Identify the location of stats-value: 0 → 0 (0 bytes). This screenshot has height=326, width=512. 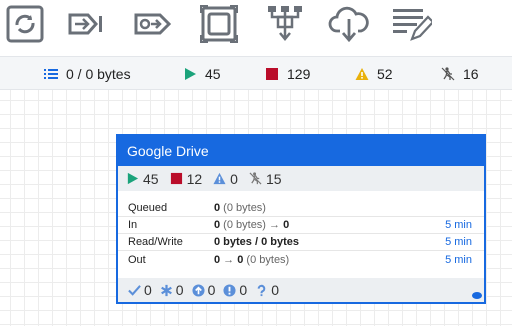
(252, 259).